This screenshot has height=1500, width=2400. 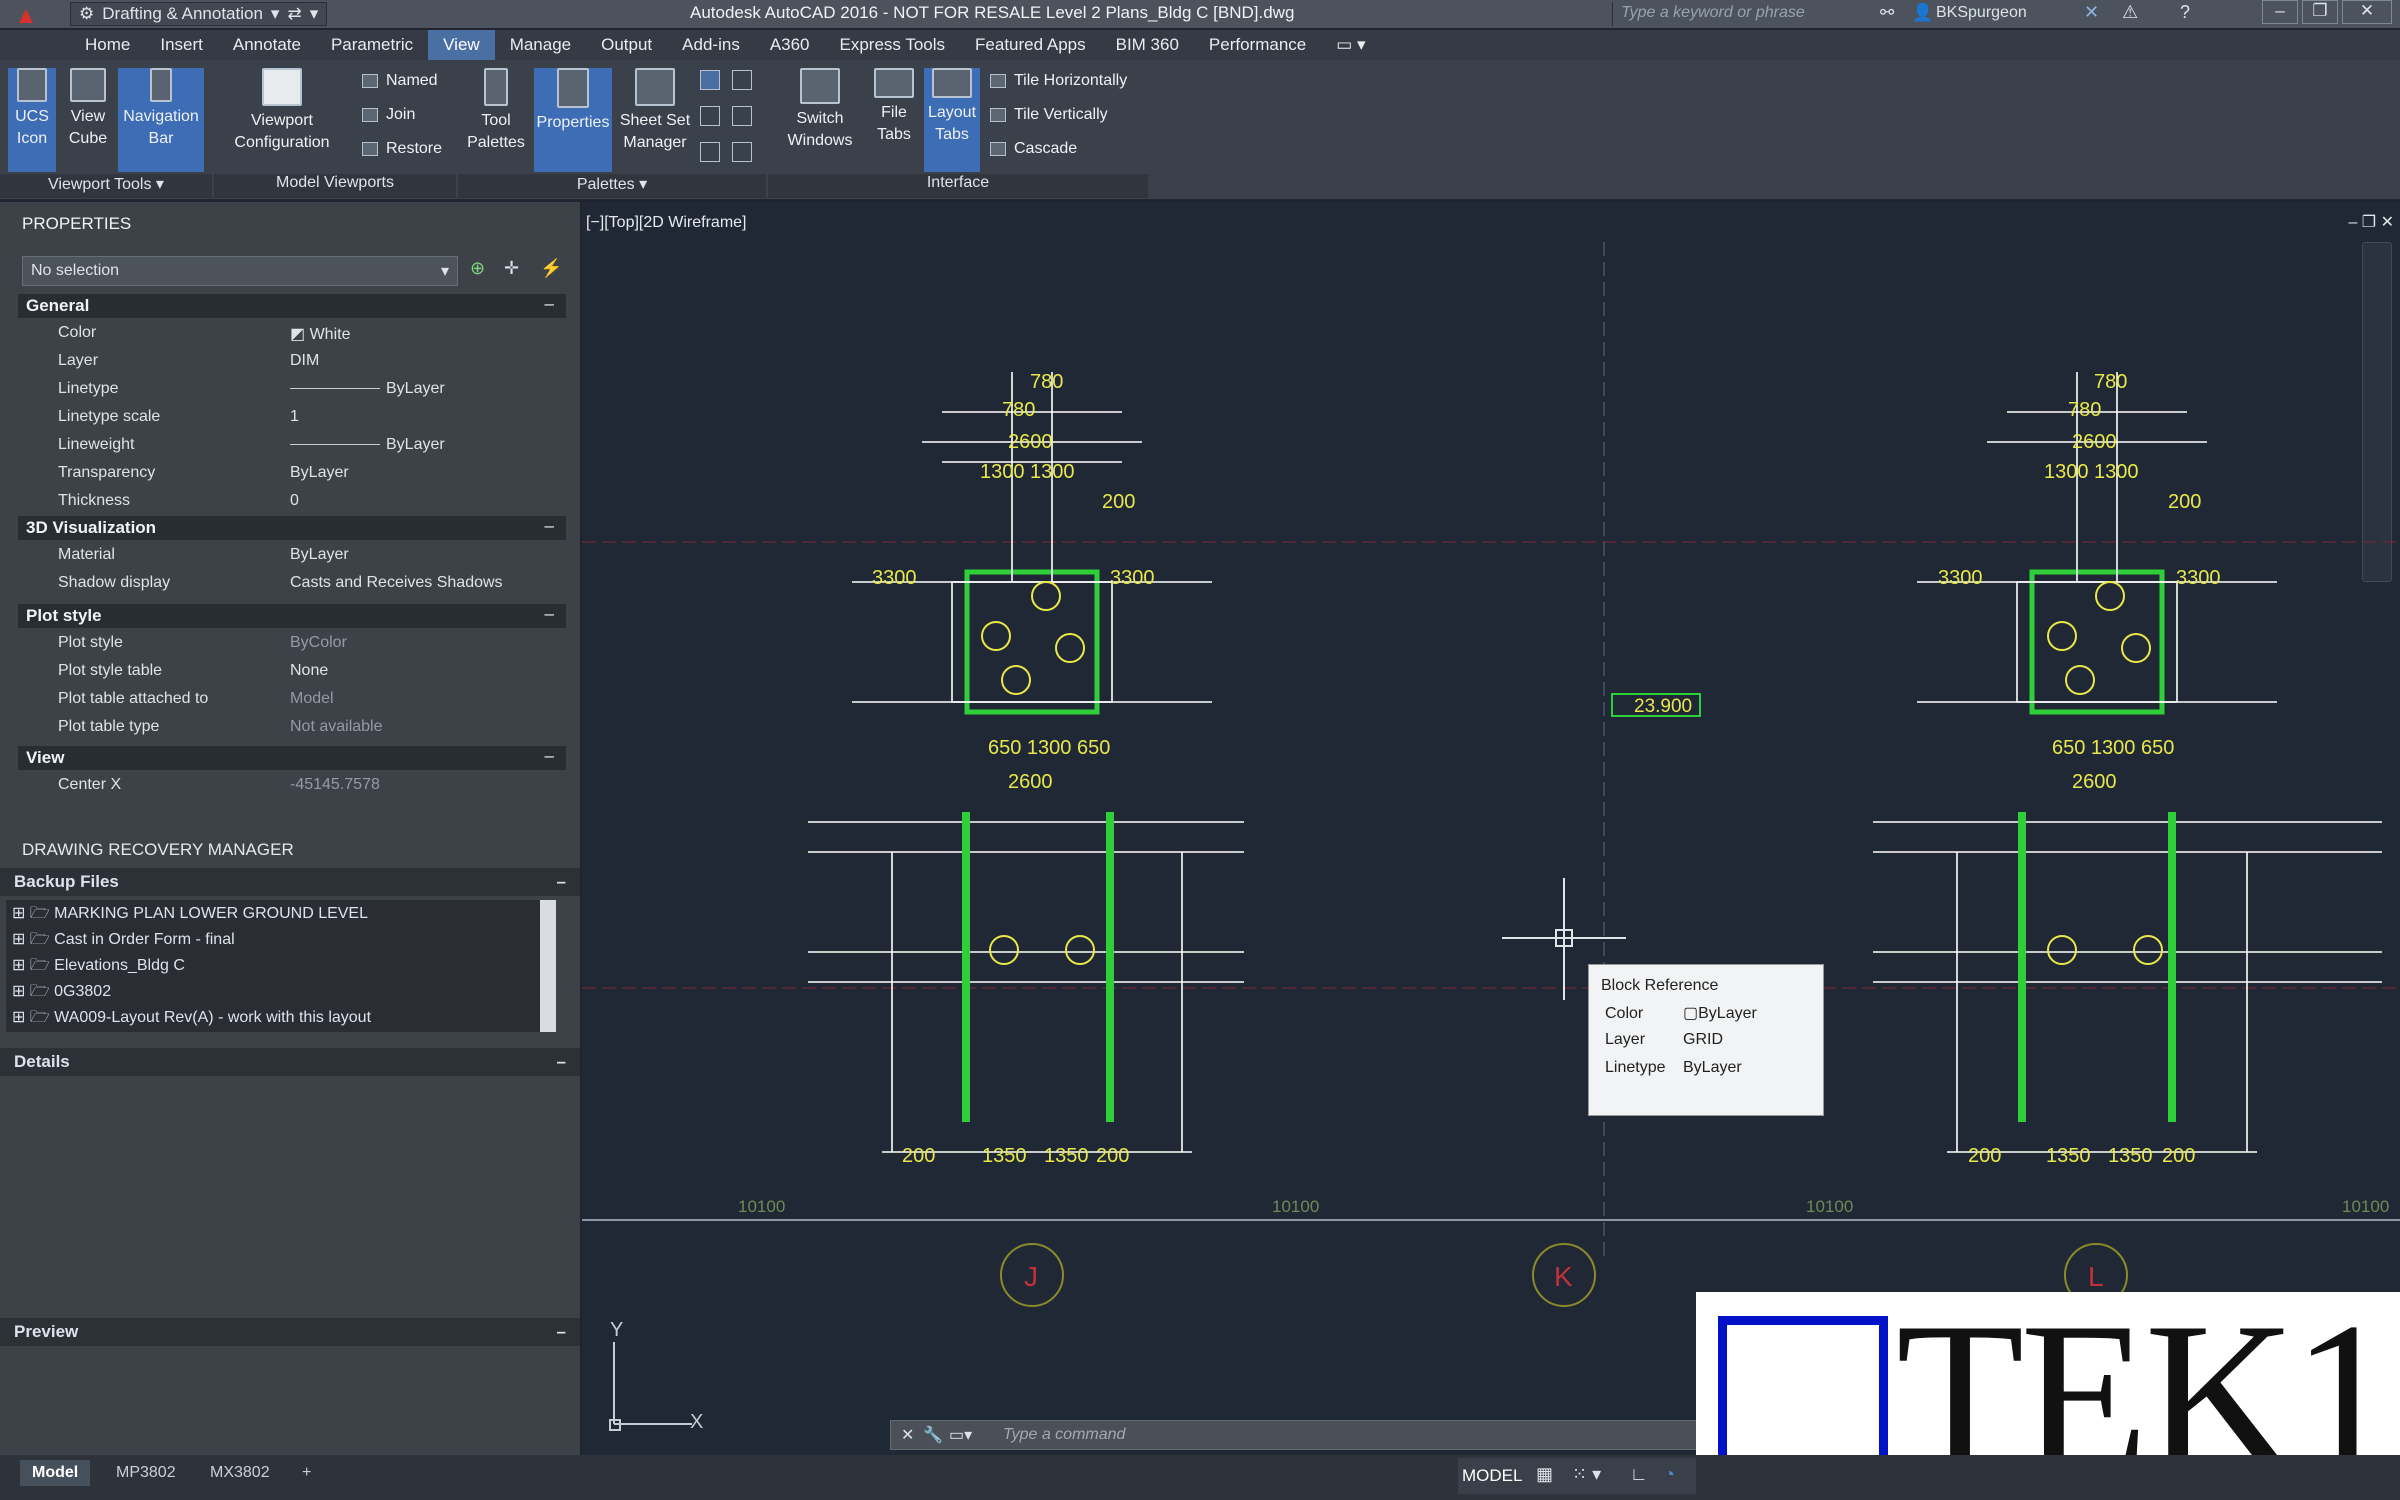 I want to click on scrollbar, so click(x=548, y=966).